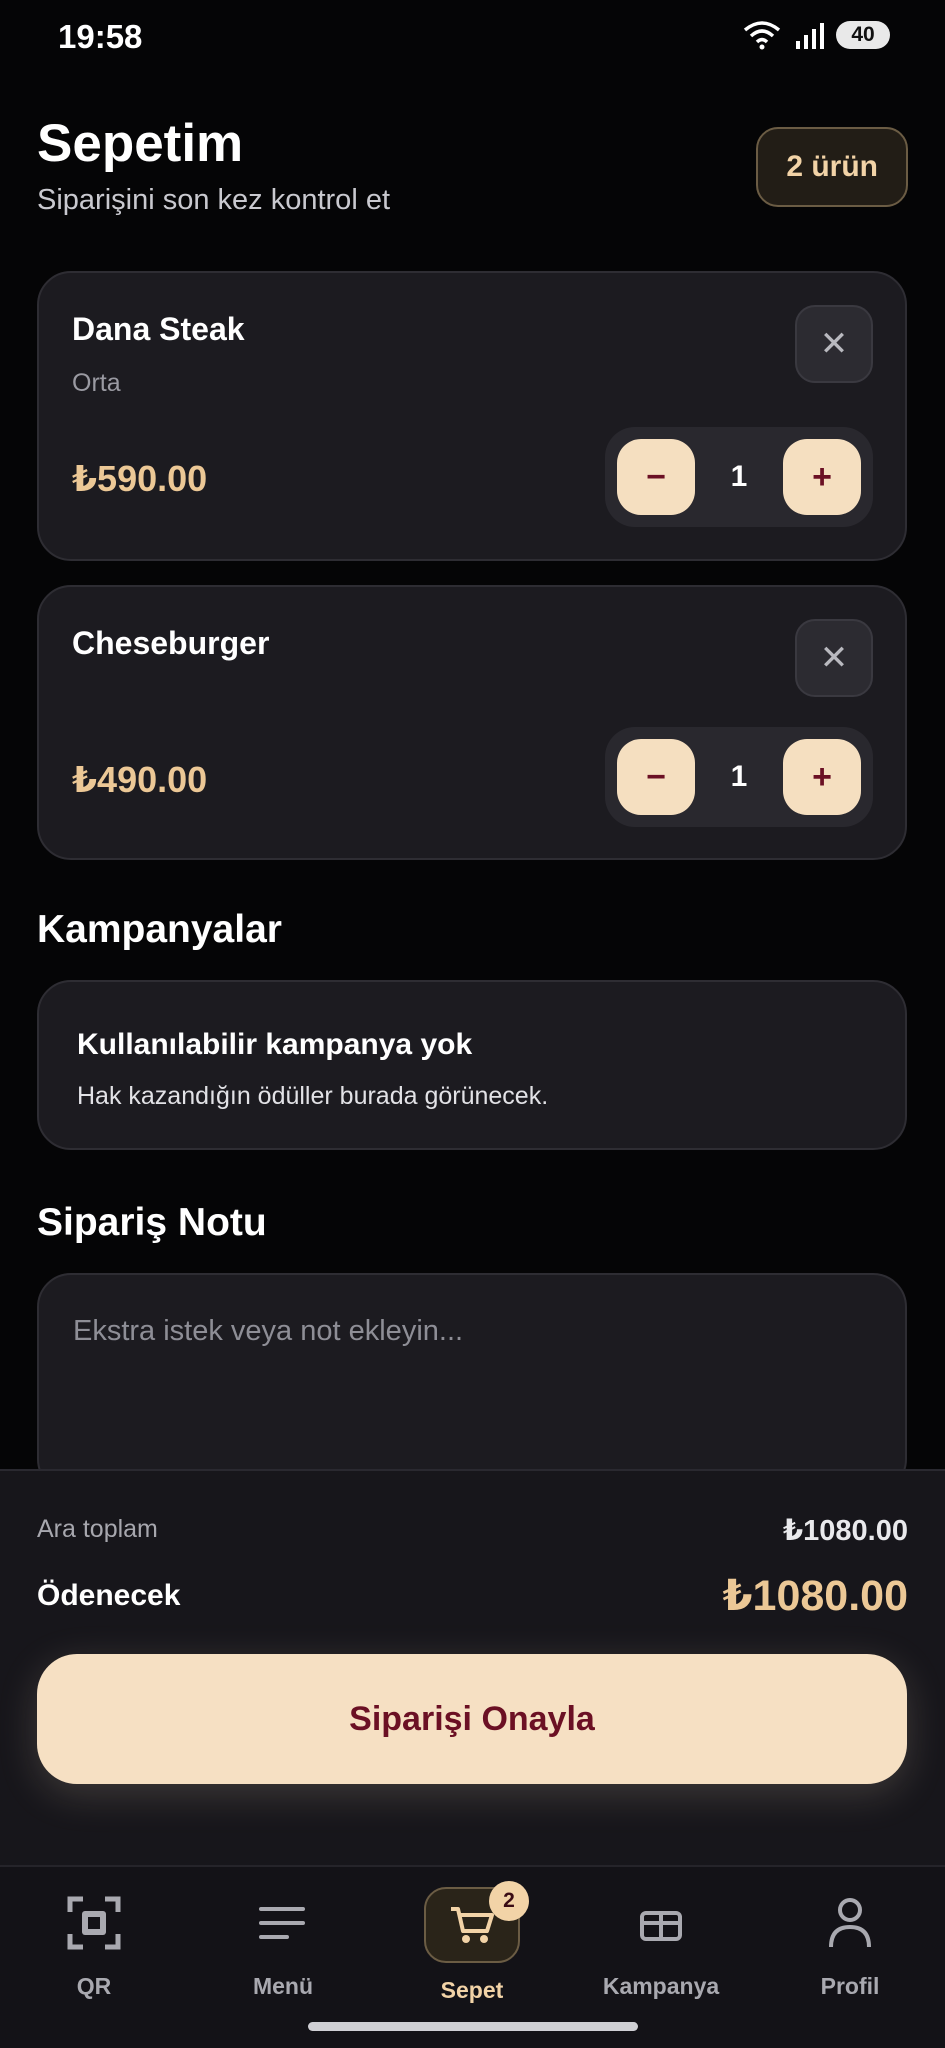  I want to click on item-variant: Orta, so click(96, 383).